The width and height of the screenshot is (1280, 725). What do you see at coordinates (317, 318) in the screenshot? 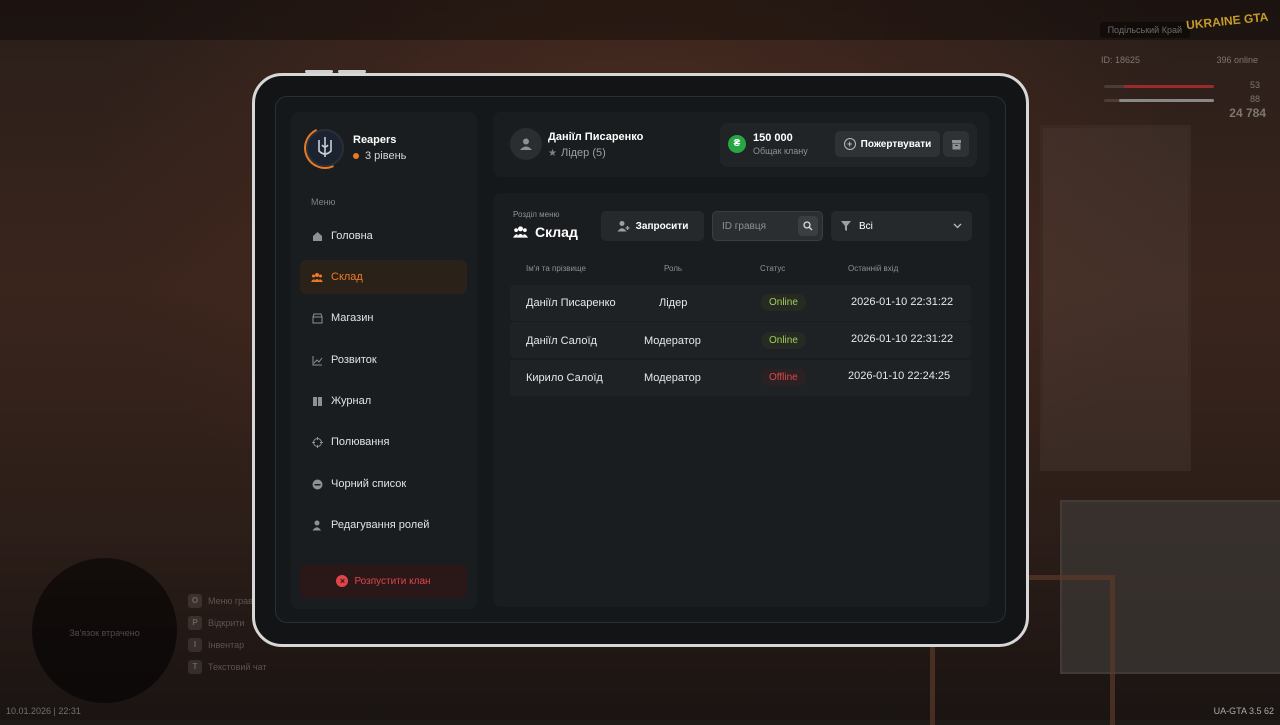
I see `shop-icon` at bounding box center [317, 318].